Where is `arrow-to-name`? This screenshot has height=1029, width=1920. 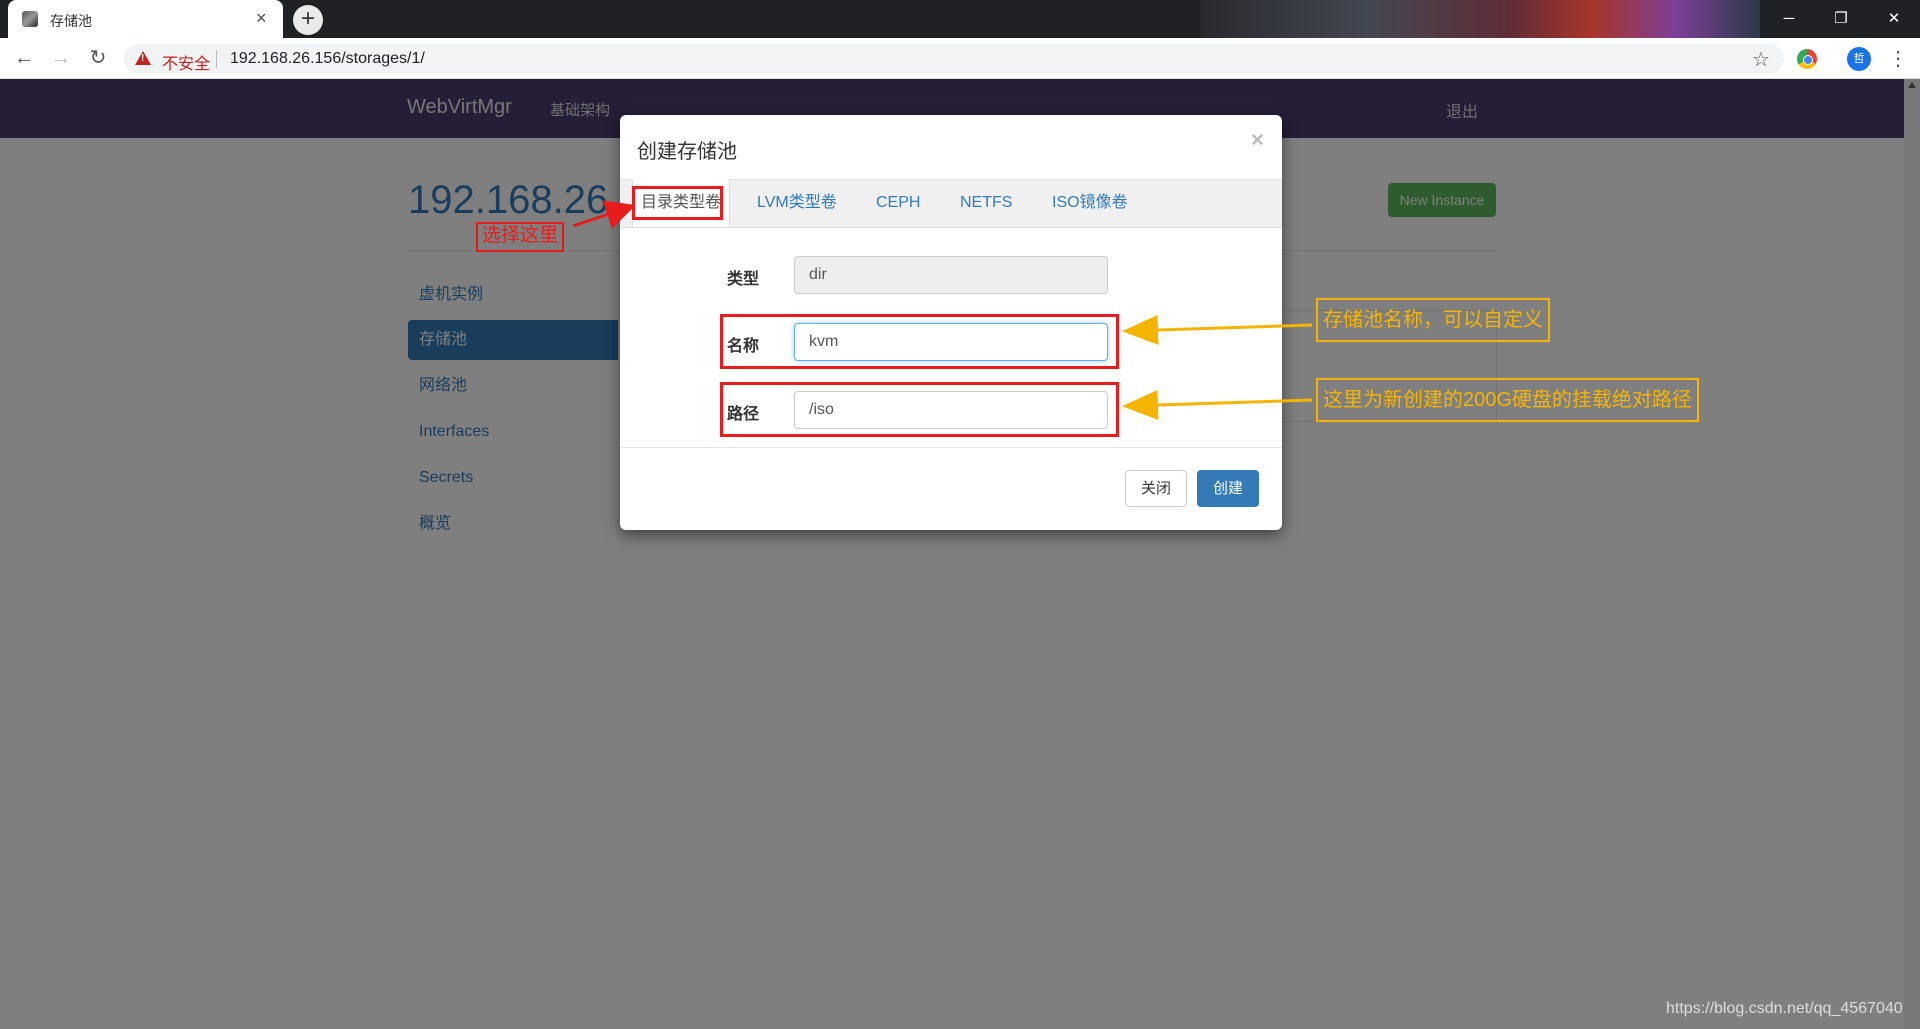 arrow-to-name is located at coordinates (1217, 330).